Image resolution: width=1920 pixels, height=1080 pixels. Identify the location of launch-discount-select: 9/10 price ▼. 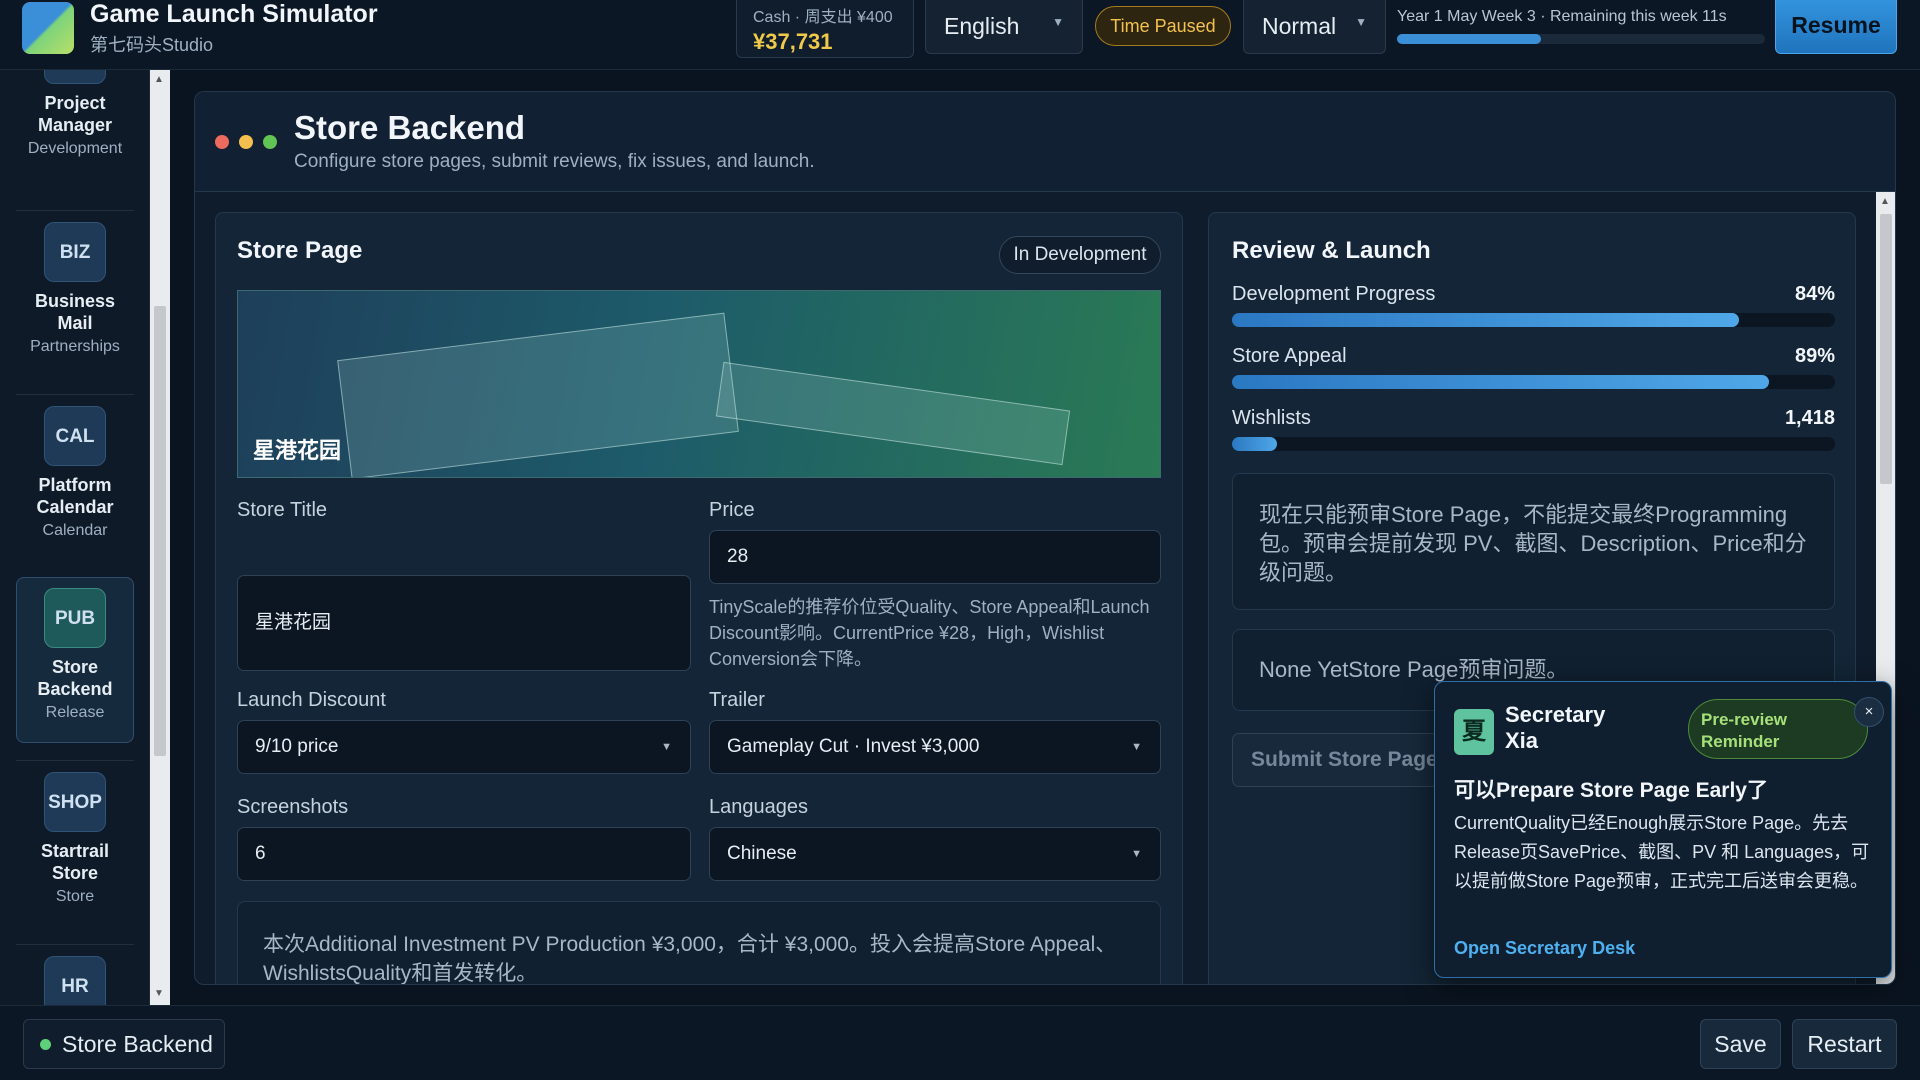
(464, 747).